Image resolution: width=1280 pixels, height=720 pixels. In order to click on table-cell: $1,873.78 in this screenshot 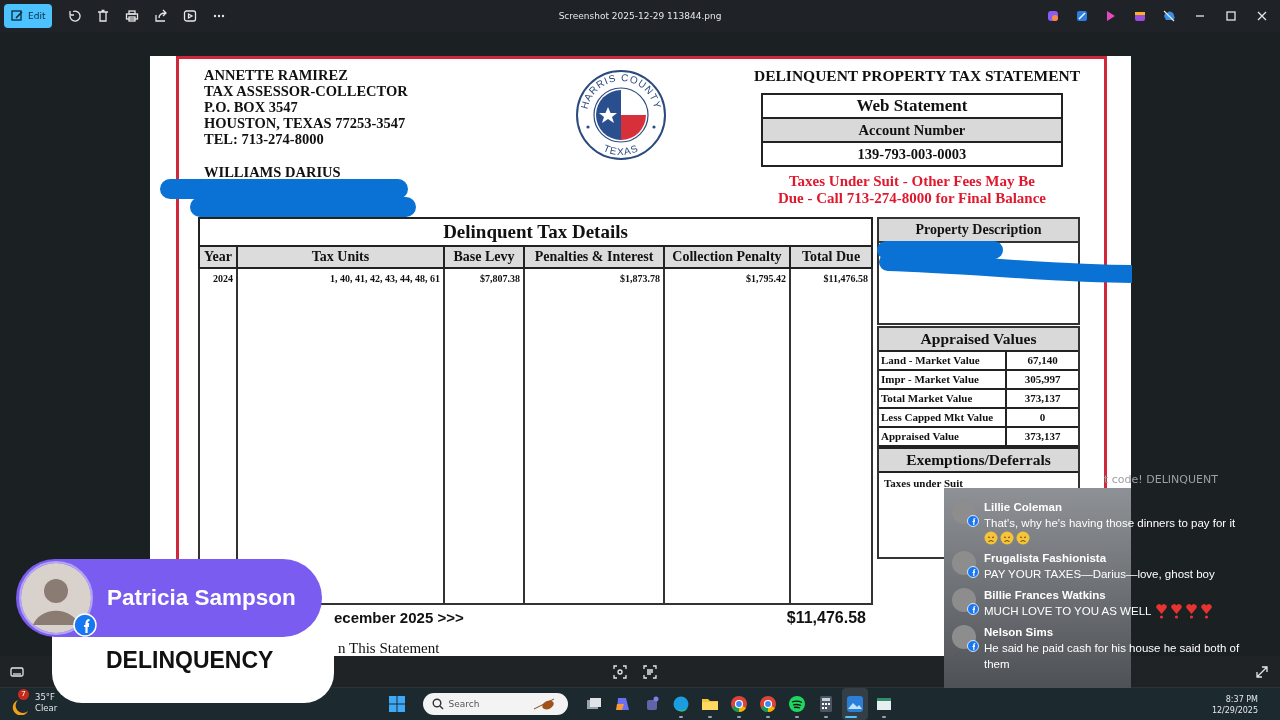, I will do `click(594, 436)`.